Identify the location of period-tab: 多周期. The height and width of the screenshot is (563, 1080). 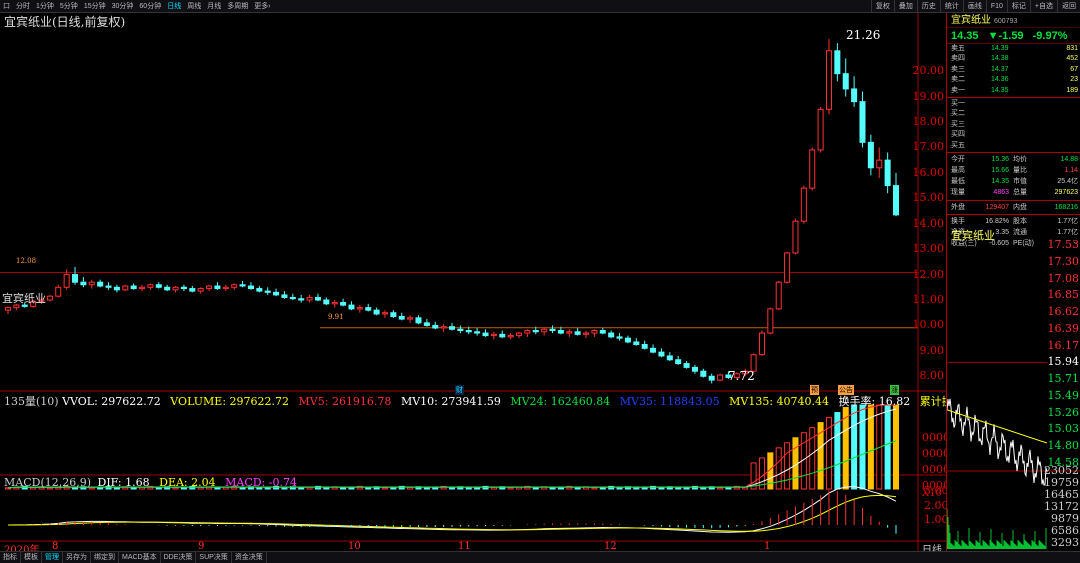
(237, 6).